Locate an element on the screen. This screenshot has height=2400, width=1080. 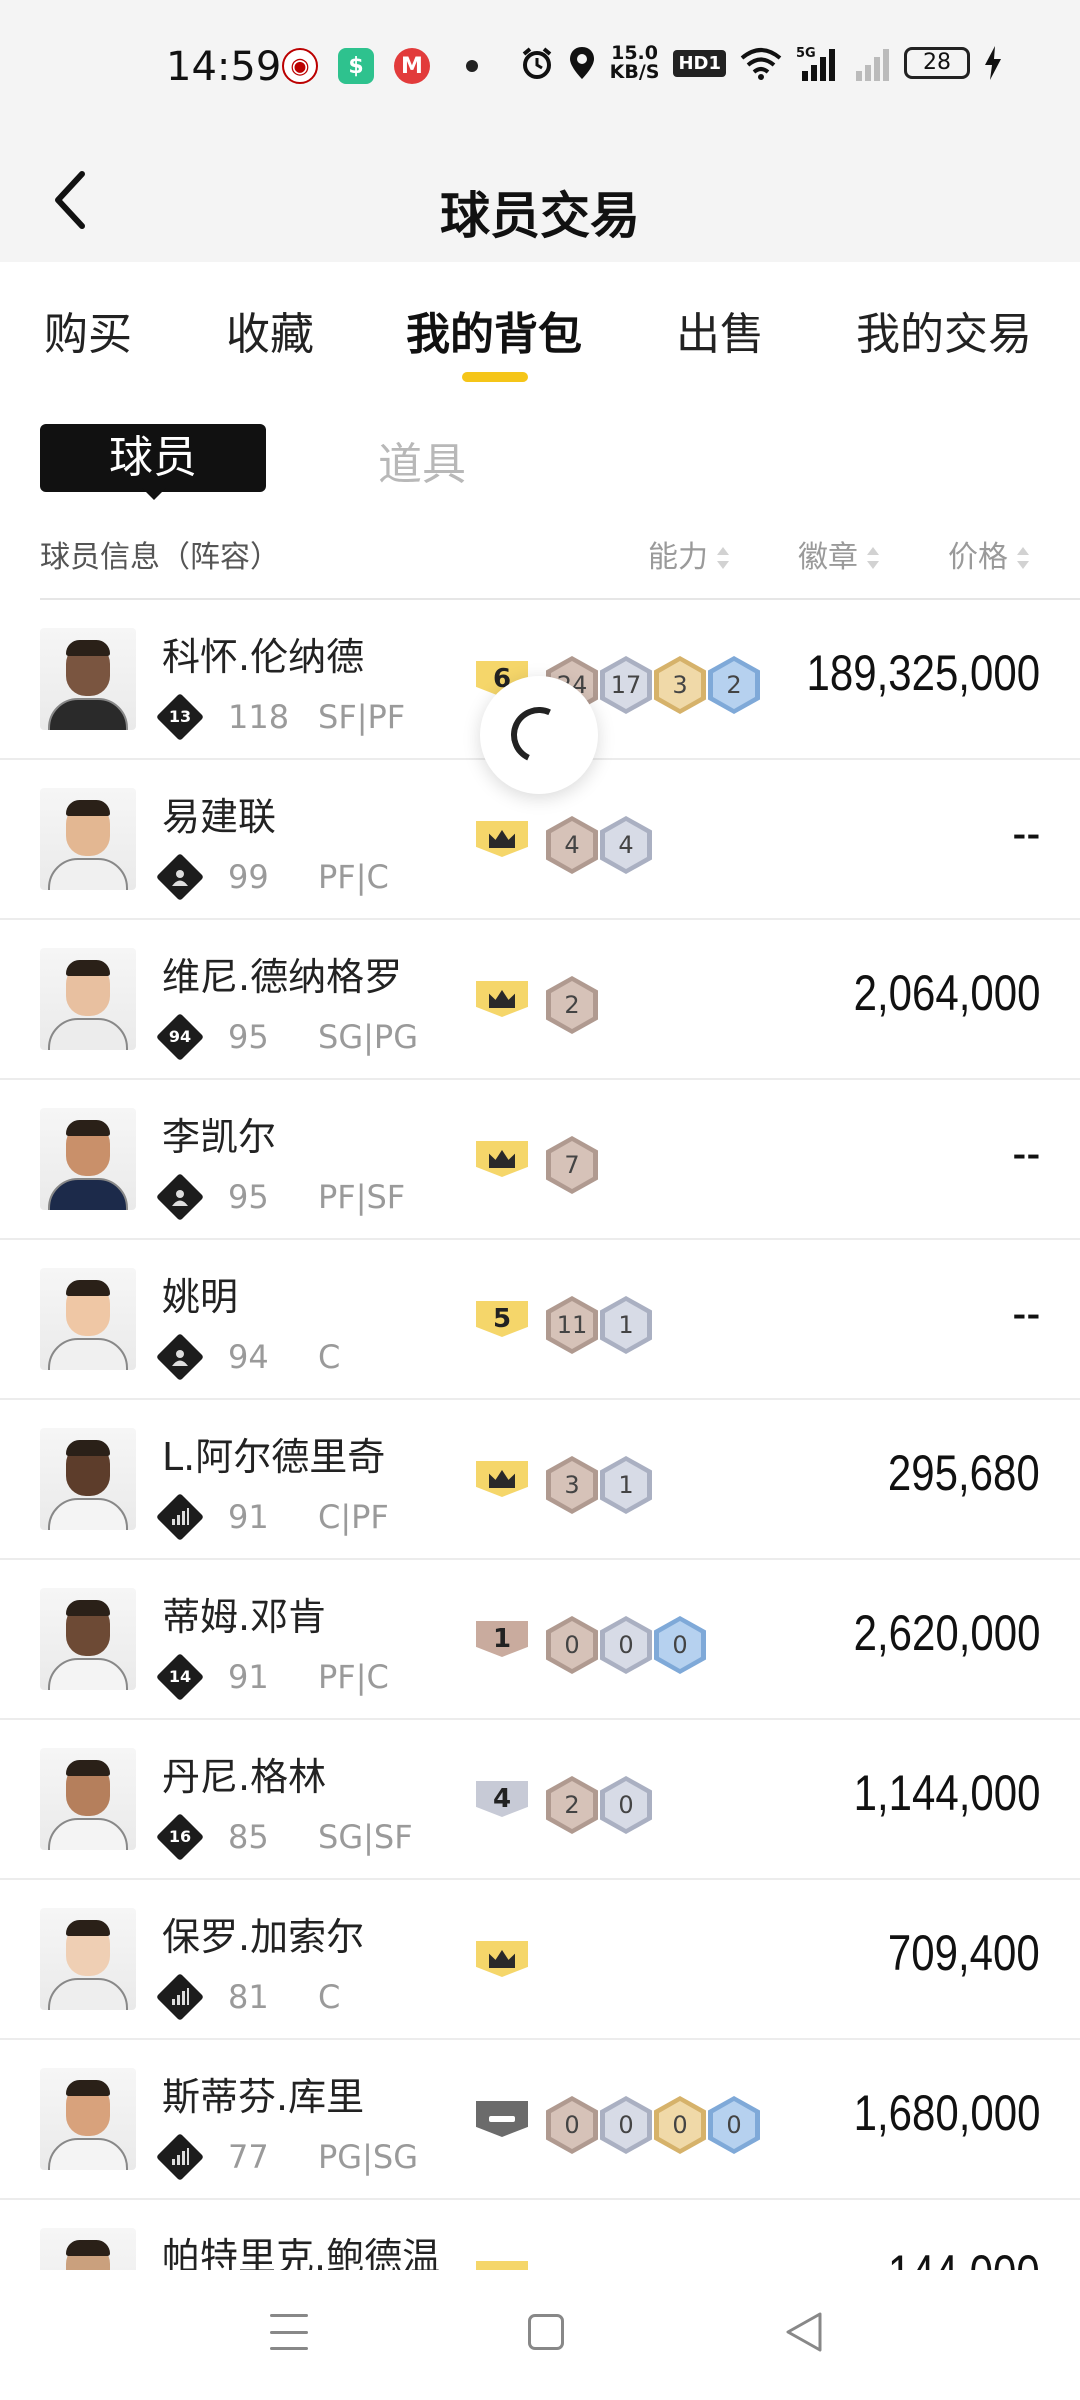
badge-count-gold: 3 is located at coordinates (680, 685).